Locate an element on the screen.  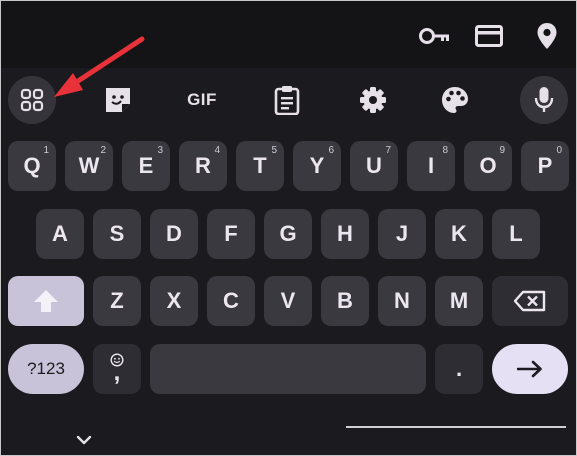
key-e: E3 is located at coordinates (146, 166).